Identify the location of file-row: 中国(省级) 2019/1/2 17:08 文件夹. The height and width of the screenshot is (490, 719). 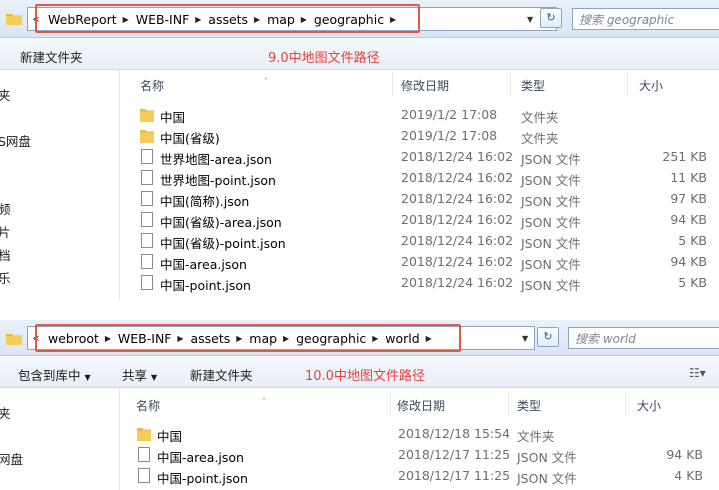
(359, 135).